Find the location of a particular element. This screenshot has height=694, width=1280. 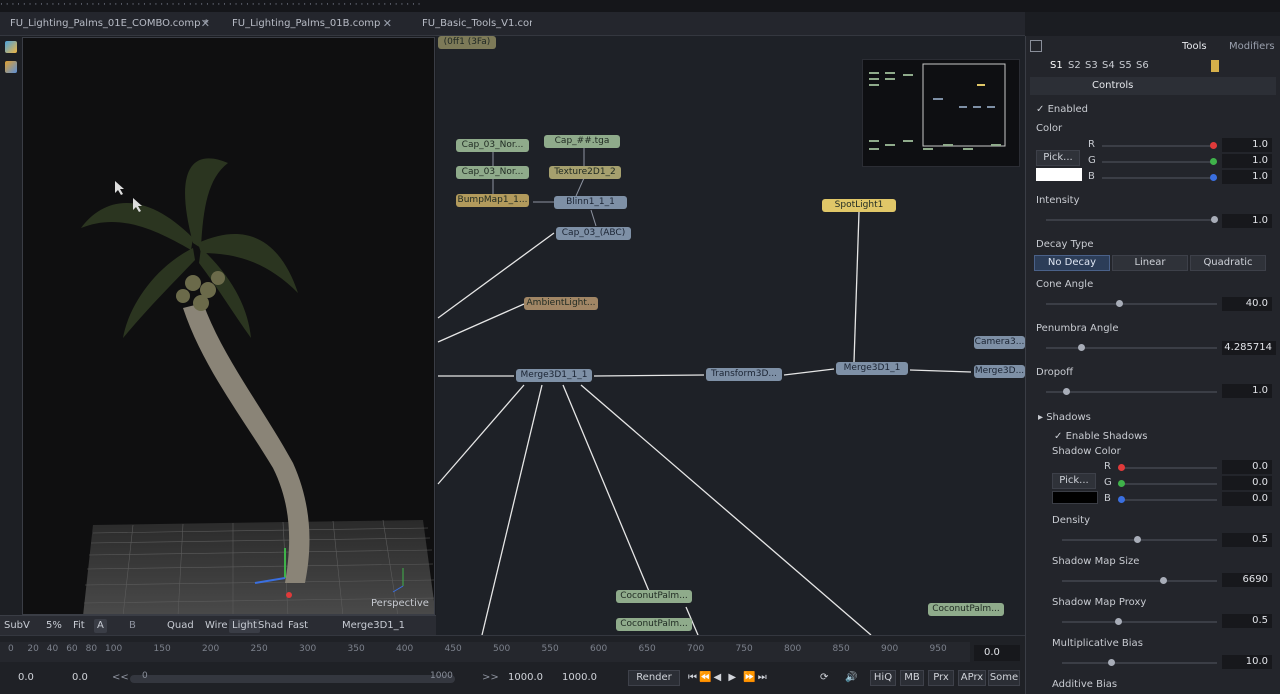

cone-angle-value: 40.0 is located at coordinates (1247, 304).